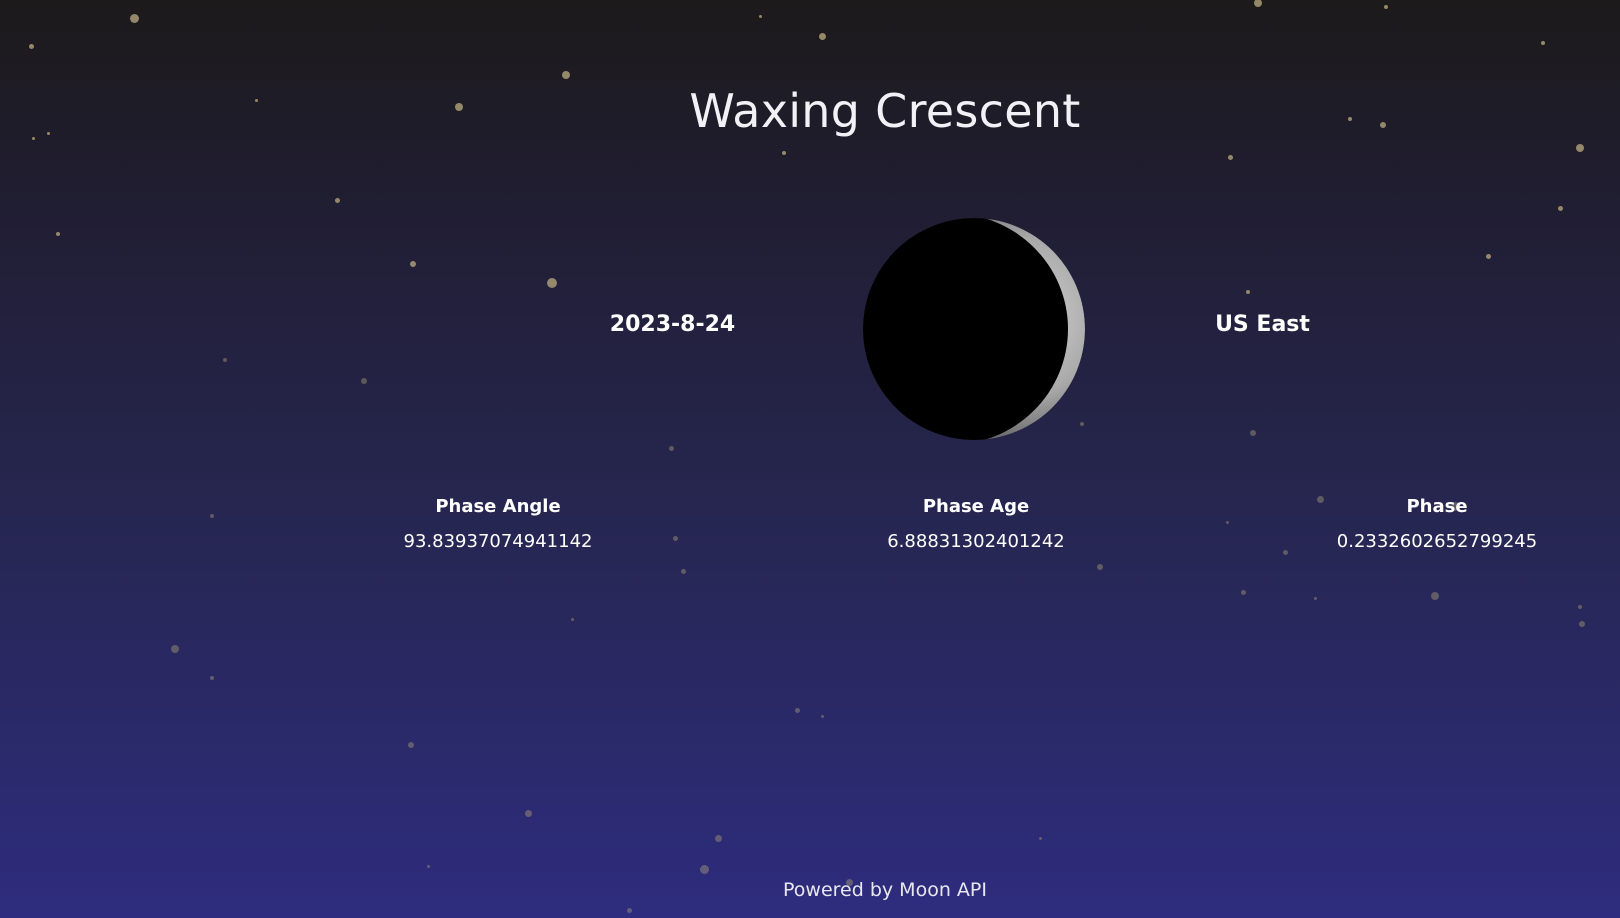 The height and width of the screenshot is (918, 1620). What do you see at coordinates (885, 111) in the screenshot?
I see `phase-name-title: Waxing Crescent` at bounding box center [885, 111].